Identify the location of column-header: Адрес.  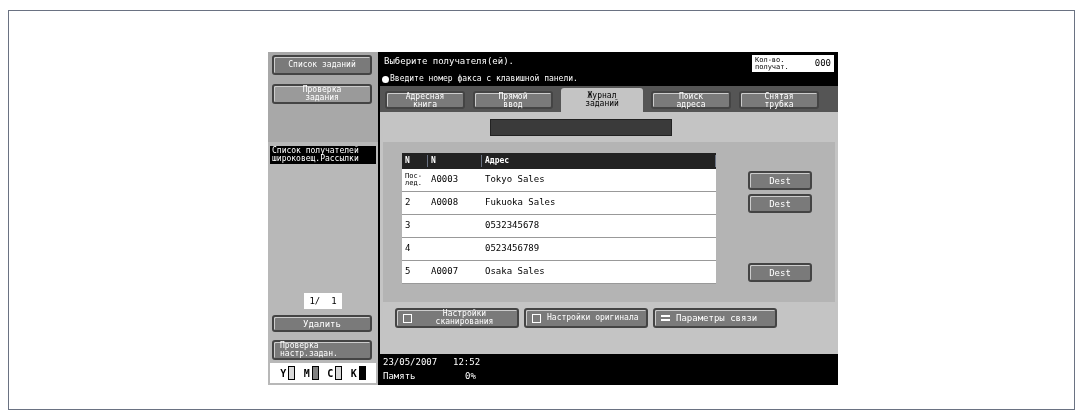
(599, 161).